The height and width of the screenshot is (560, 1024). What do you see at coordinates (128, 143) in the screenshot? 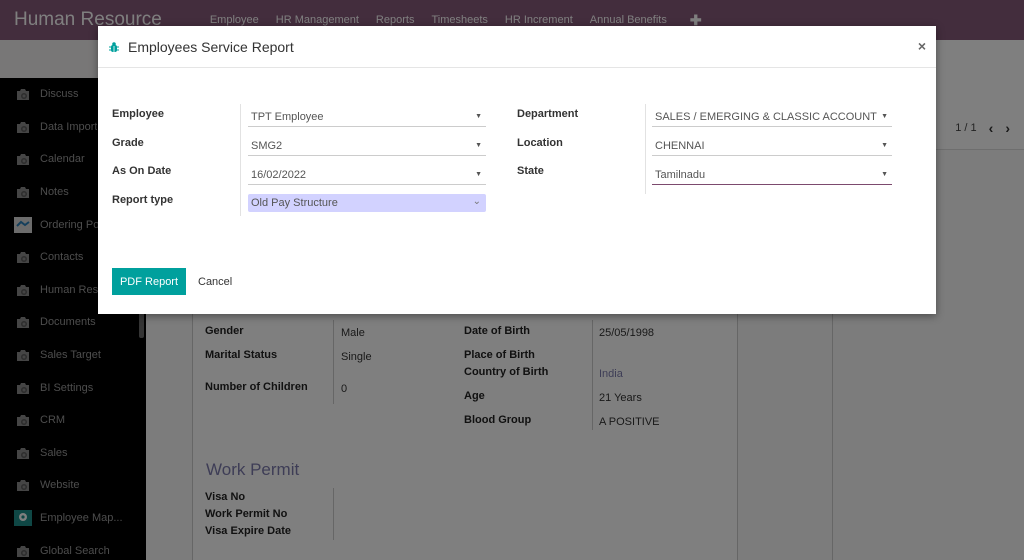
I see `grade-label: Grade` at bounding box center [128, 143].